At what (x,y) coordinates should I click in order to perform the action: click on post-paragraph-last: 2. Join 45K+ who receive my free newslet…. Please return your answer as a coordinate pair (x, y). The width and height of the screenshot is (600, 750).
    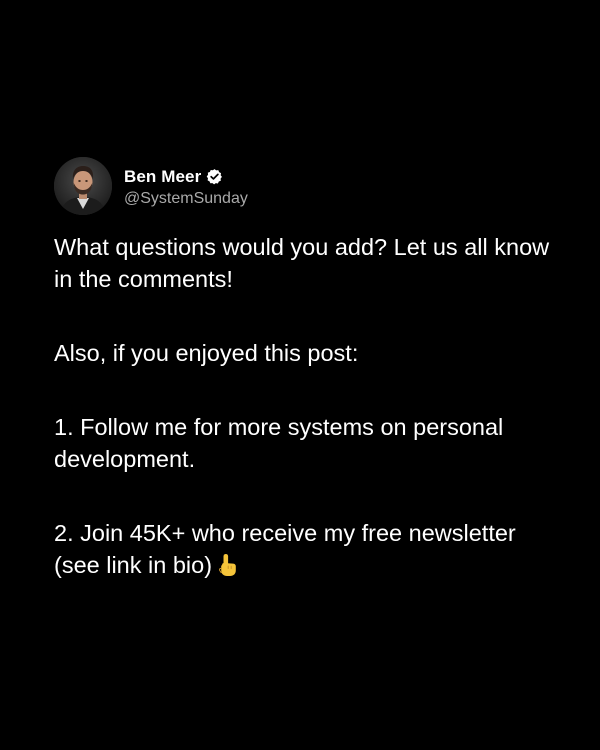
    Looking at the image, I should click on (304, 549).